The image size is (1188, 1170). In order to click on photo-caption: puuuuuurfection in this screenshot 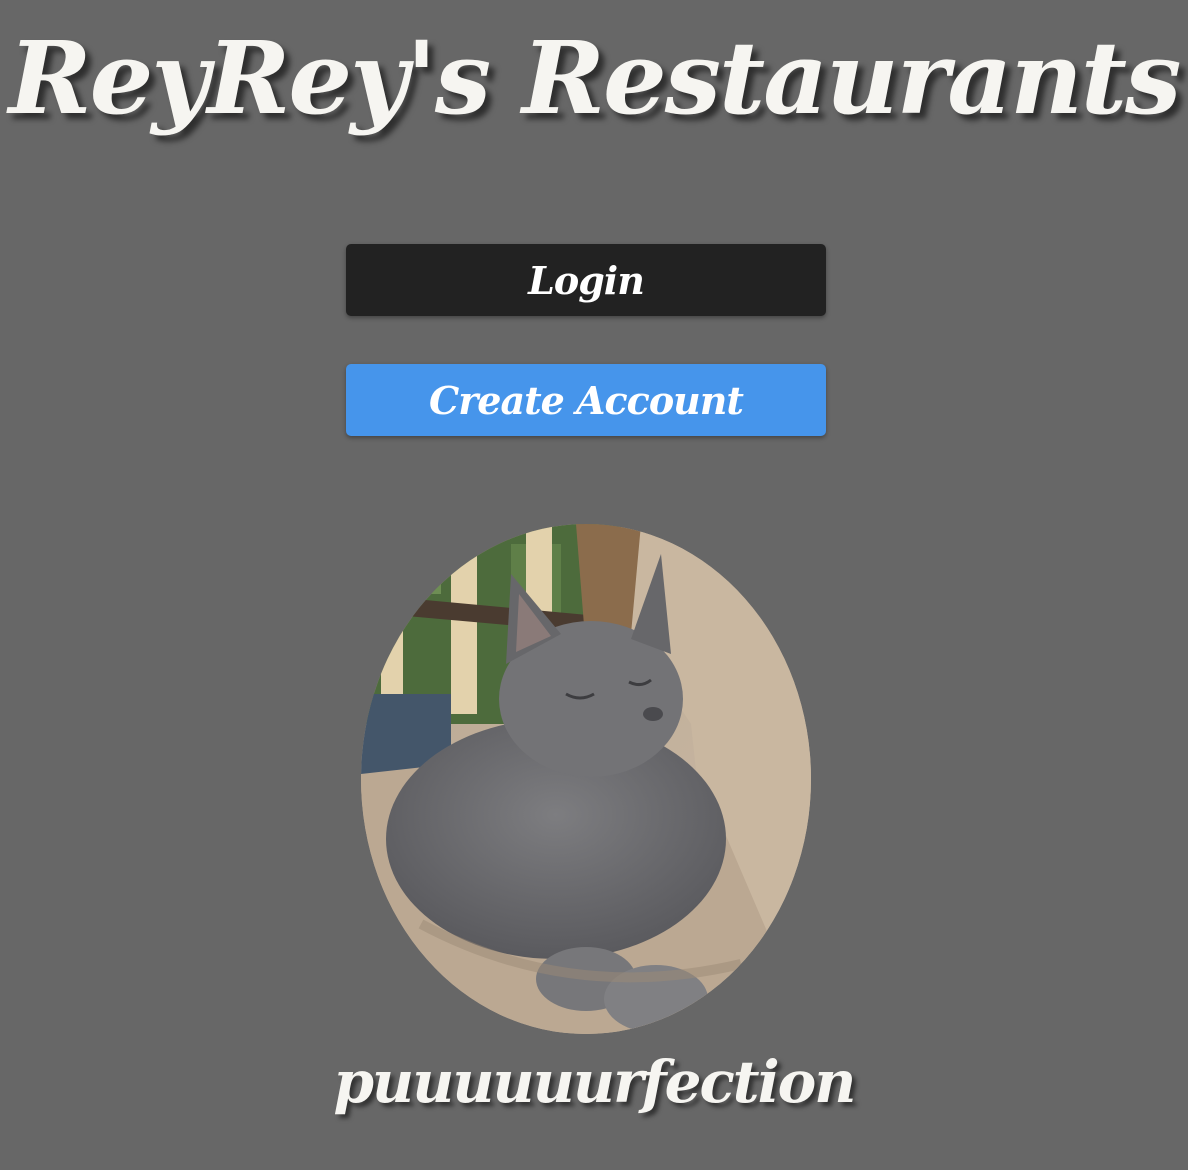, I will do `click(595, 1082)`.